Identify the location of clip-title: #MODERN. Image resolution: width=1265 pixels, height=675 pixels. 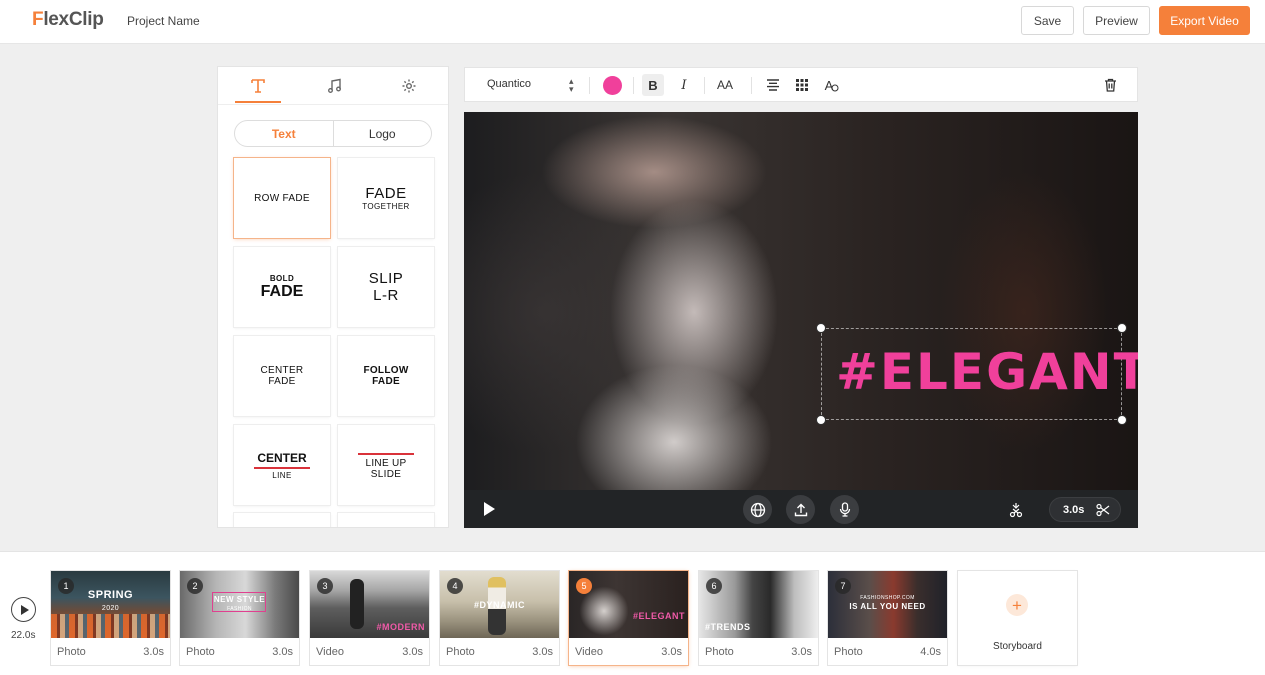
(400, 627).